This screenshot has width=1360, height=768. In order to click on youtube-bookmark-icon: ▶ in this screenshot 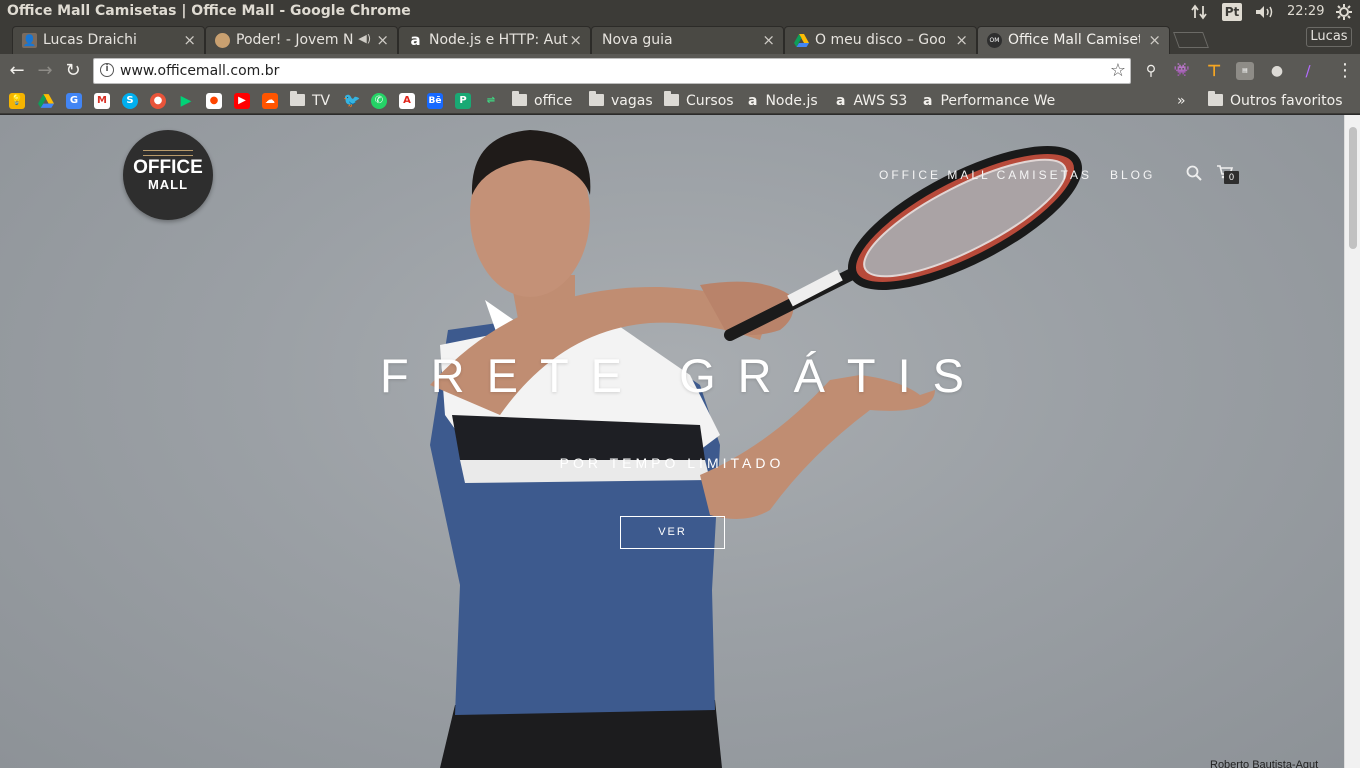, I will do `click(242, 101)`.